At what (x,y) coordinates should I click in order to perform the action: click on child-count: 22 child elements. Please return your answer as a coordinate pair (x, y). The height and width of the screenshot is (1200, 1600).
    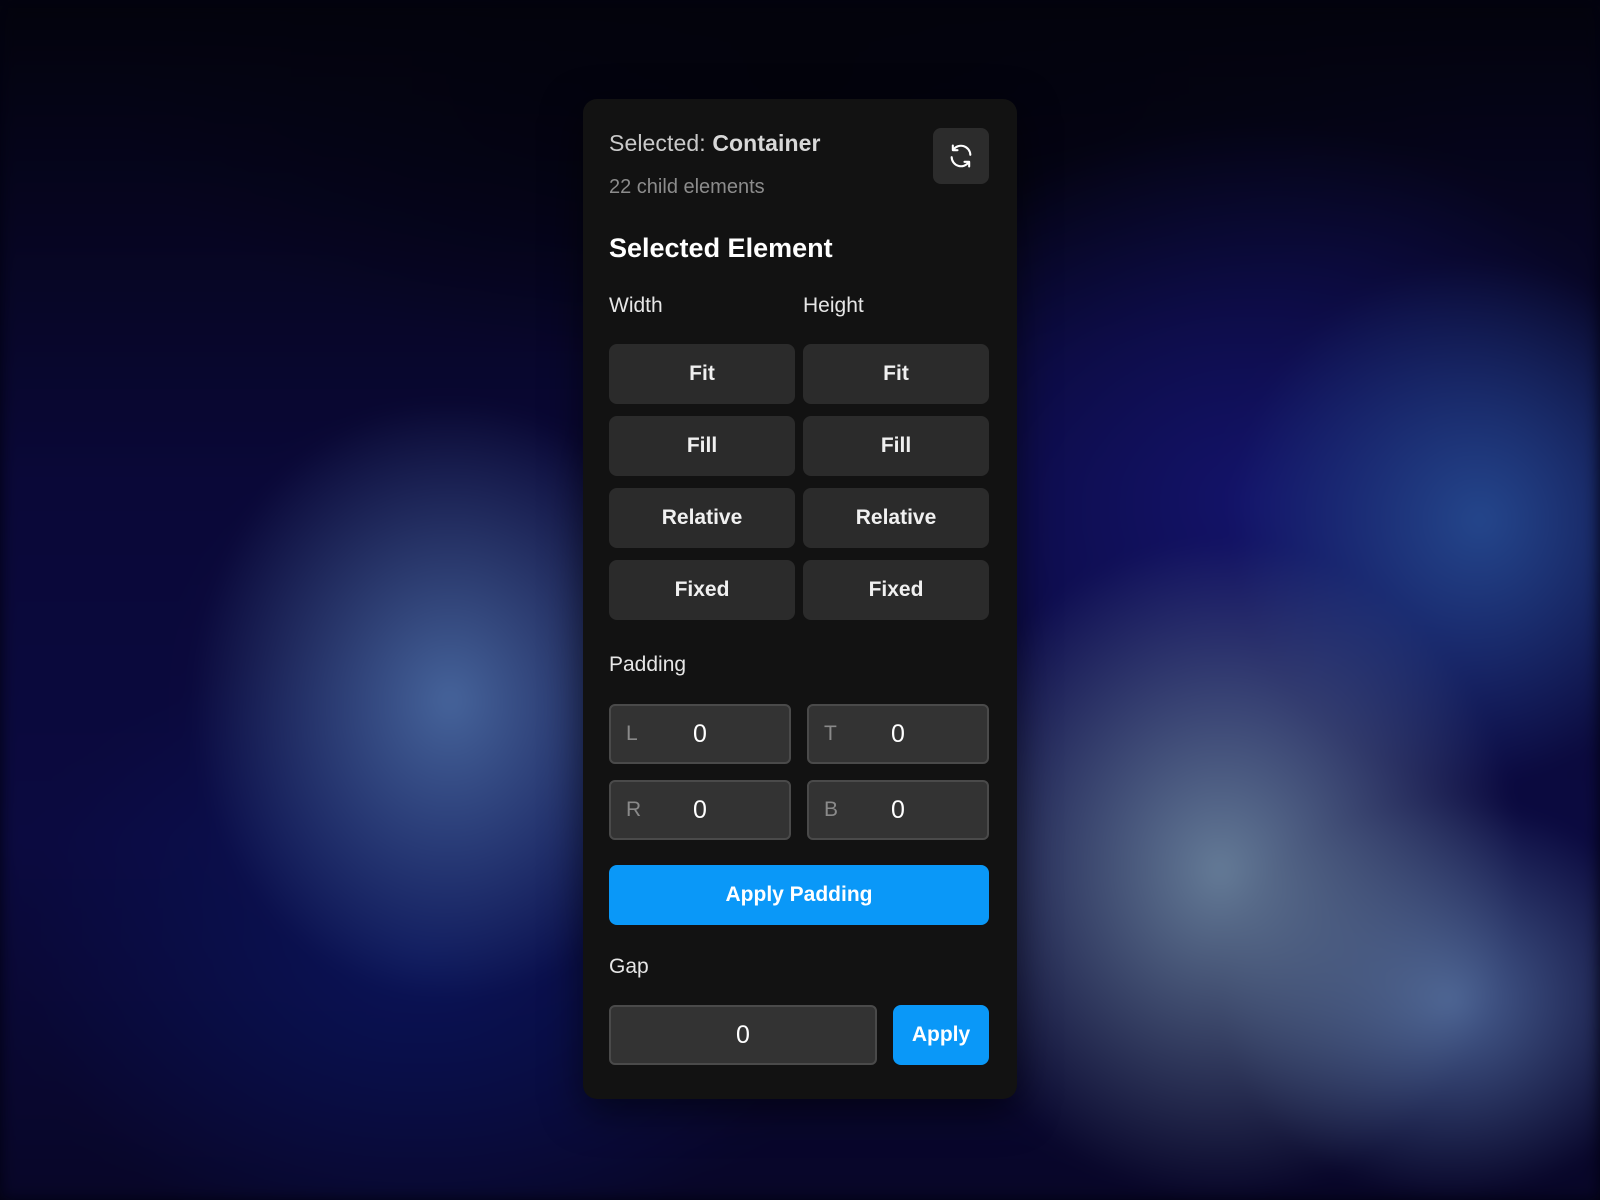
    Looking at the image, I should click on (687, 187).